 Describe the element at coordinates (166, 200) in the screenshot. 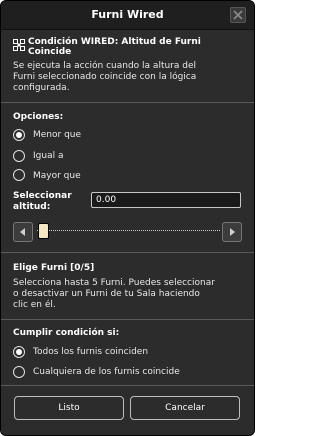

I see `altitude-input: 0.00` at that location.